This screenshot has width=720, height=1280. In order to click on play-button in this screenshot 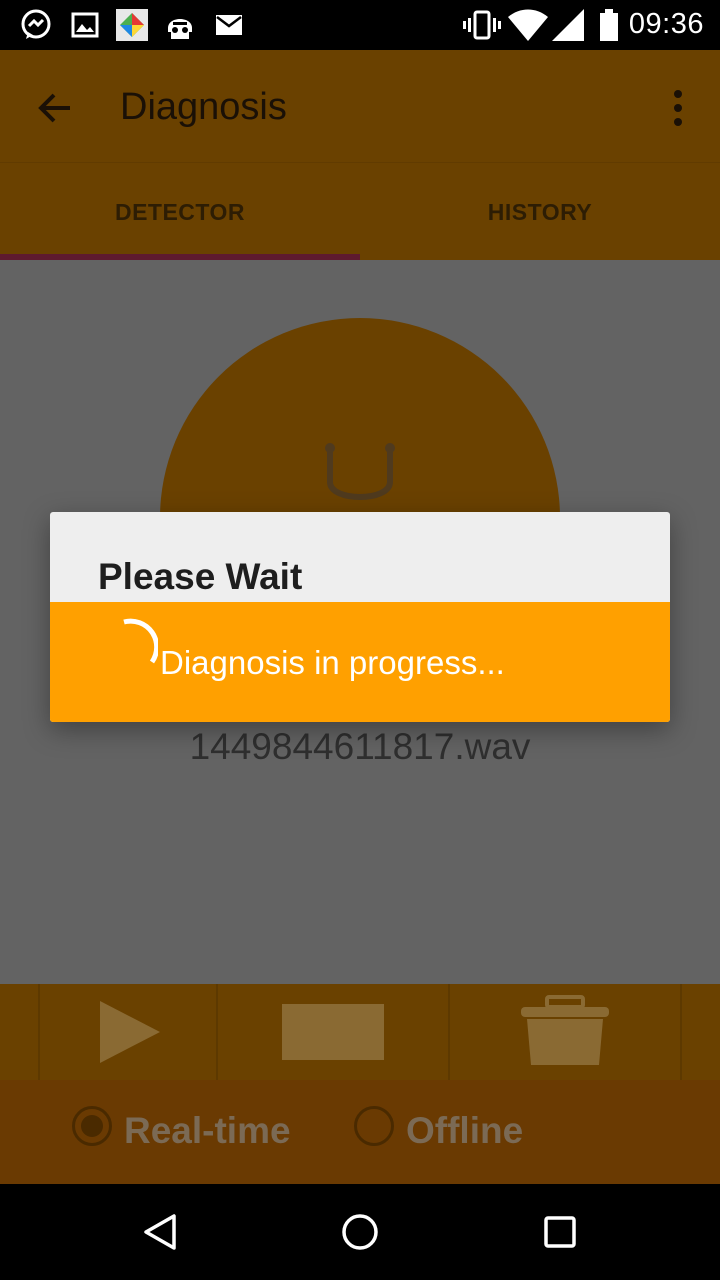, I will do `click(128, 1032)`.